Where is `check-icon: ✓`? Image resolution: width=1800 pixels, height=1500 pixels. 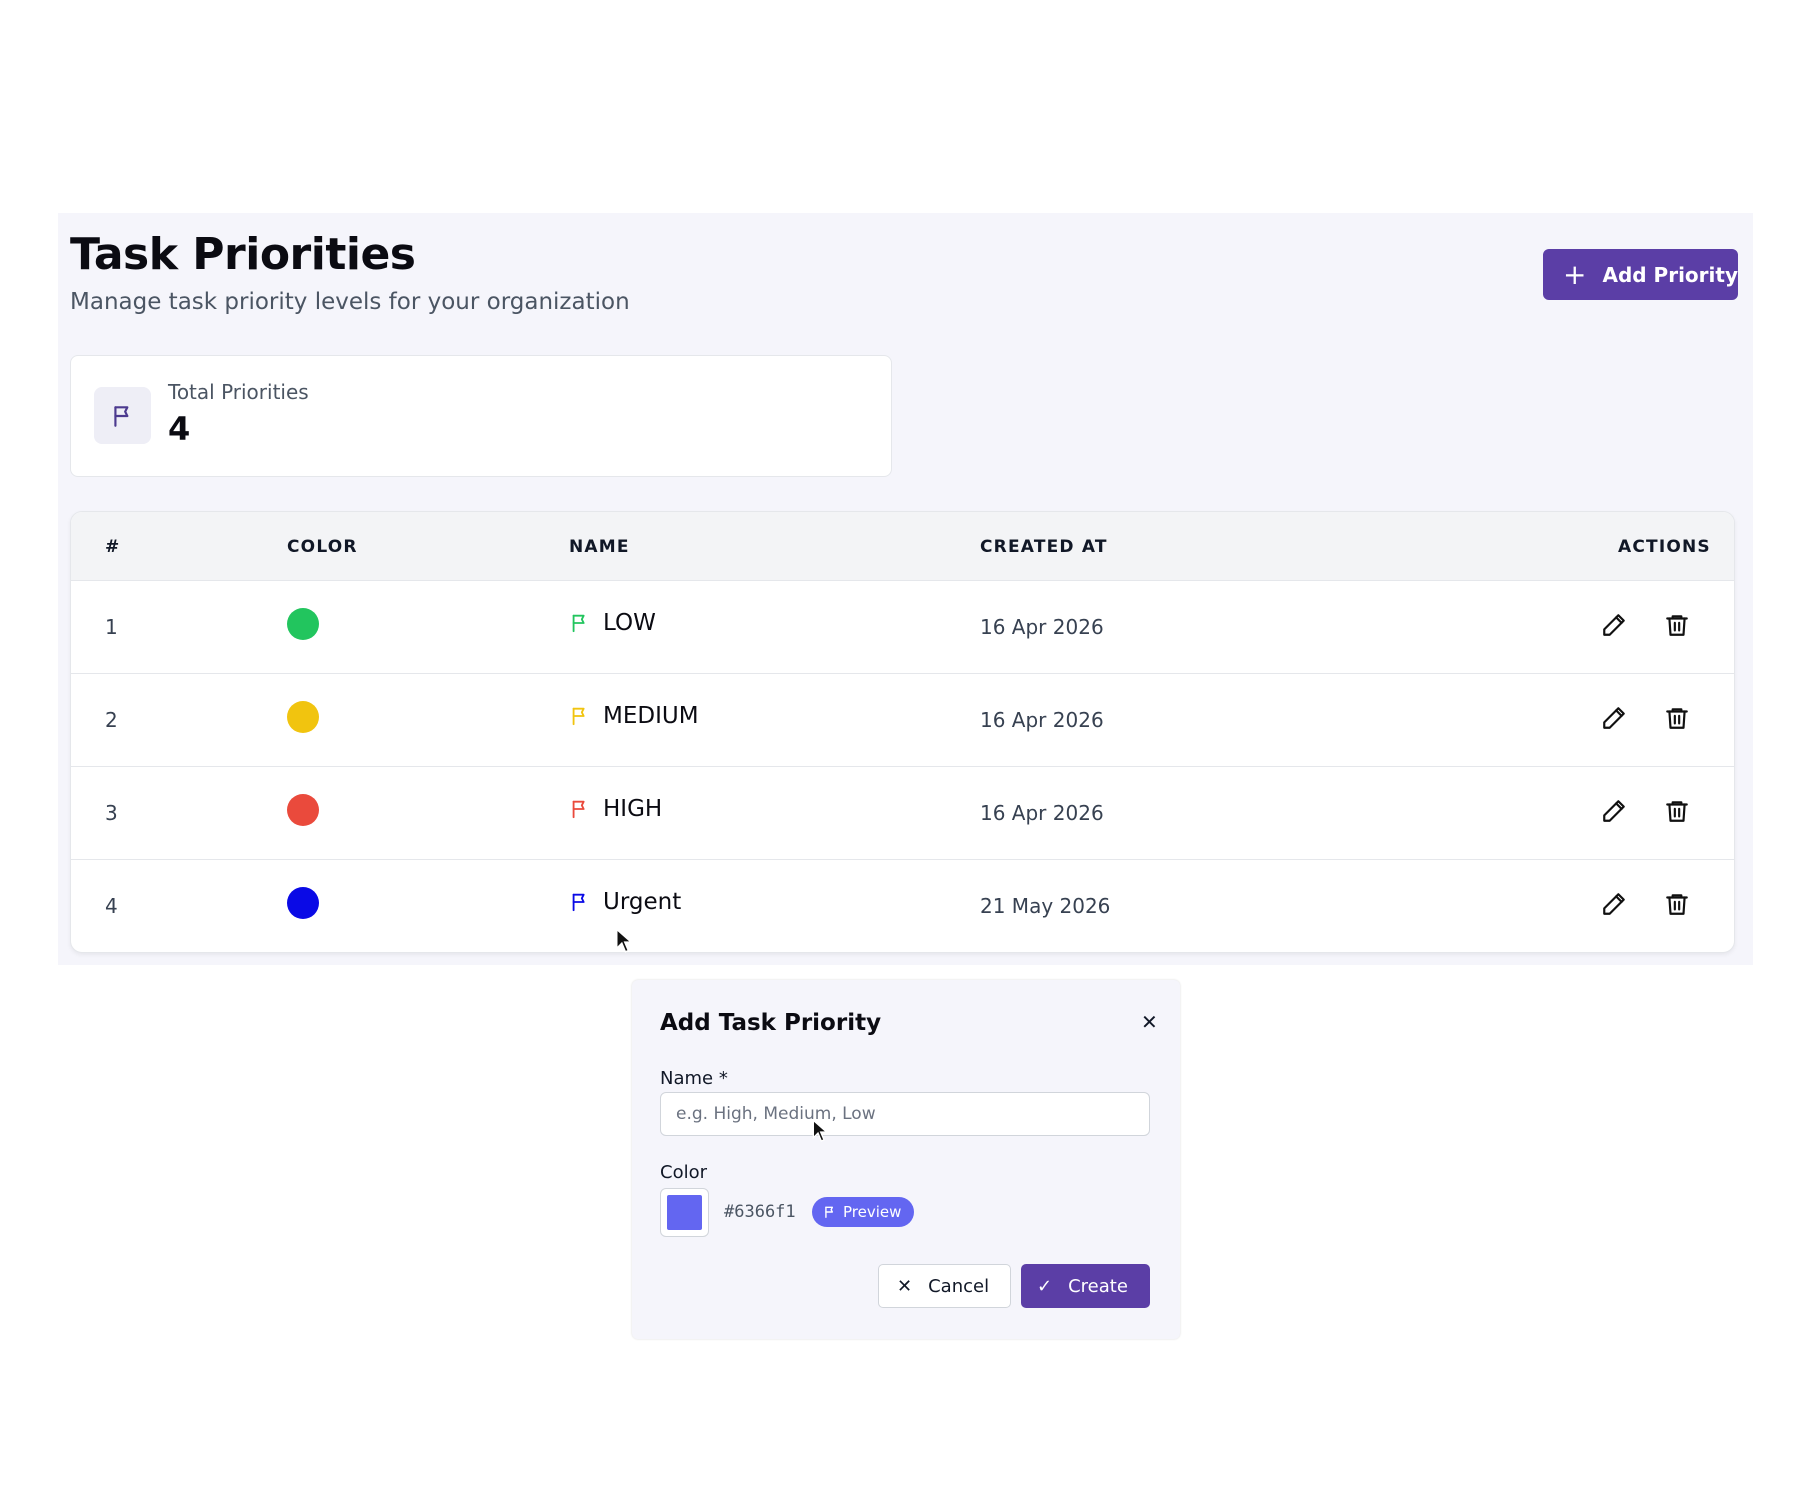 check-icon: ✓ is located at coordinates (1045, 1286).